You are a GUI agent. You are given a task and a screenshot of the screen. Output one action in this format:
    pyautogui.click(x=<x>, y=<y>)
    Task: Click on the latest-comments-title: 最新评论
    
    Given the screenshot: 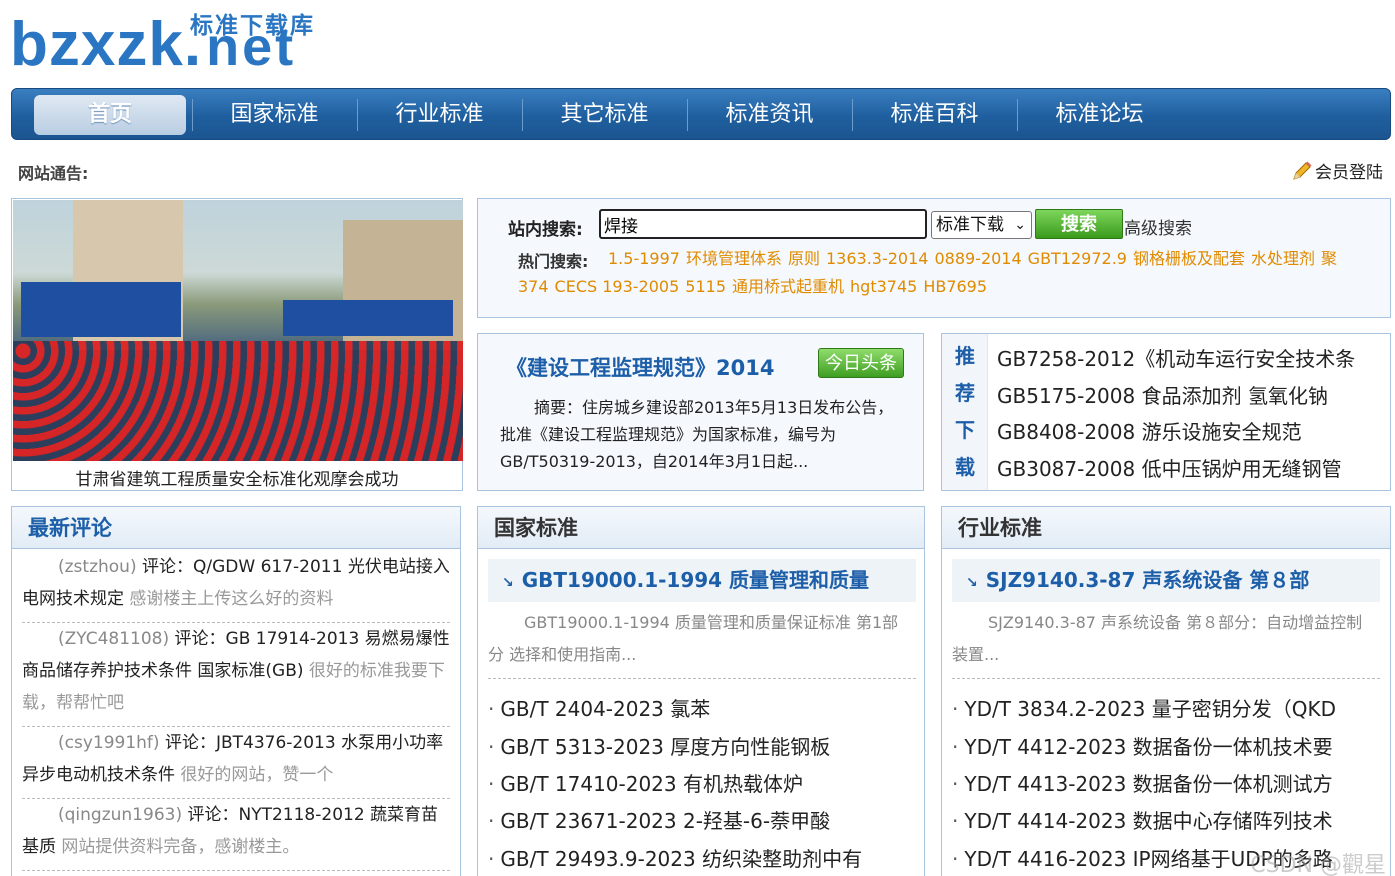 What is the action you would take?
    pyautogui.click(x=236, y=528)
    